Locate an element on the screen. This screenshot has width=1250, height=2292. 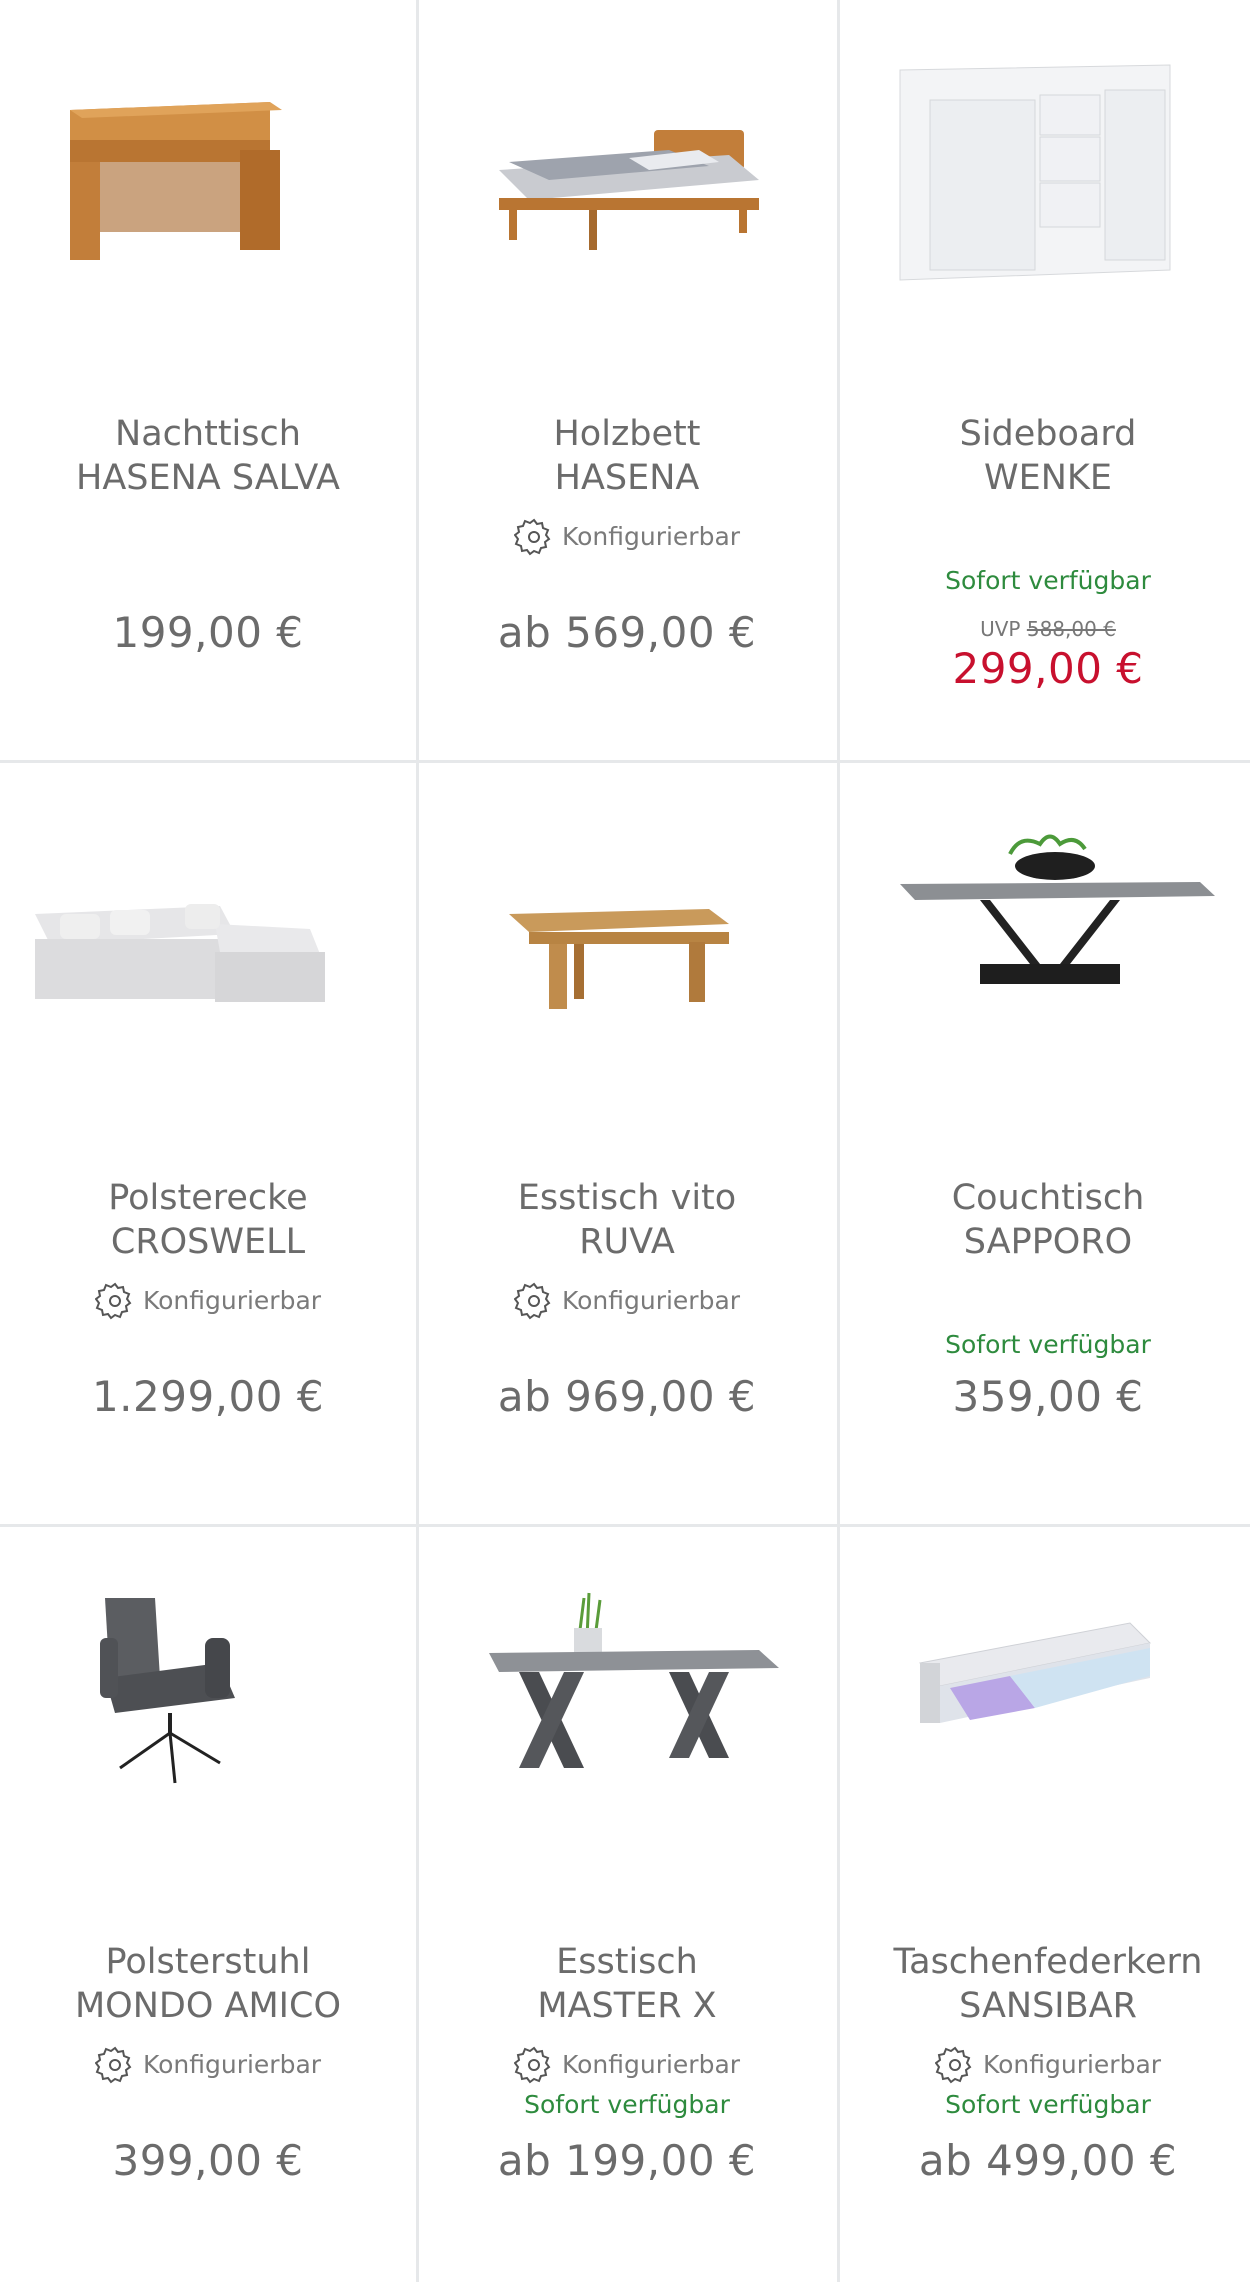
product-price: ab 969,00 € is located at coordinates (627, 1396).